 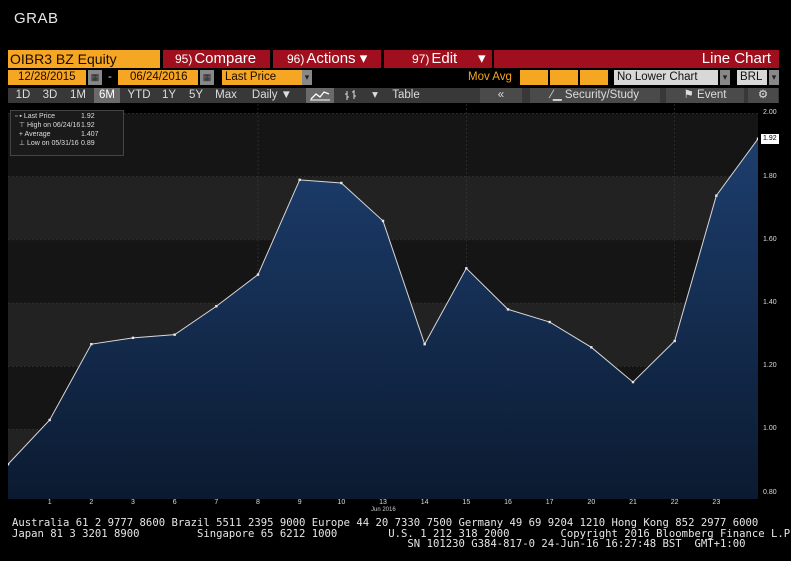 I want to click on legend-label: High on 06/24/16, so click(x=53, y=125).